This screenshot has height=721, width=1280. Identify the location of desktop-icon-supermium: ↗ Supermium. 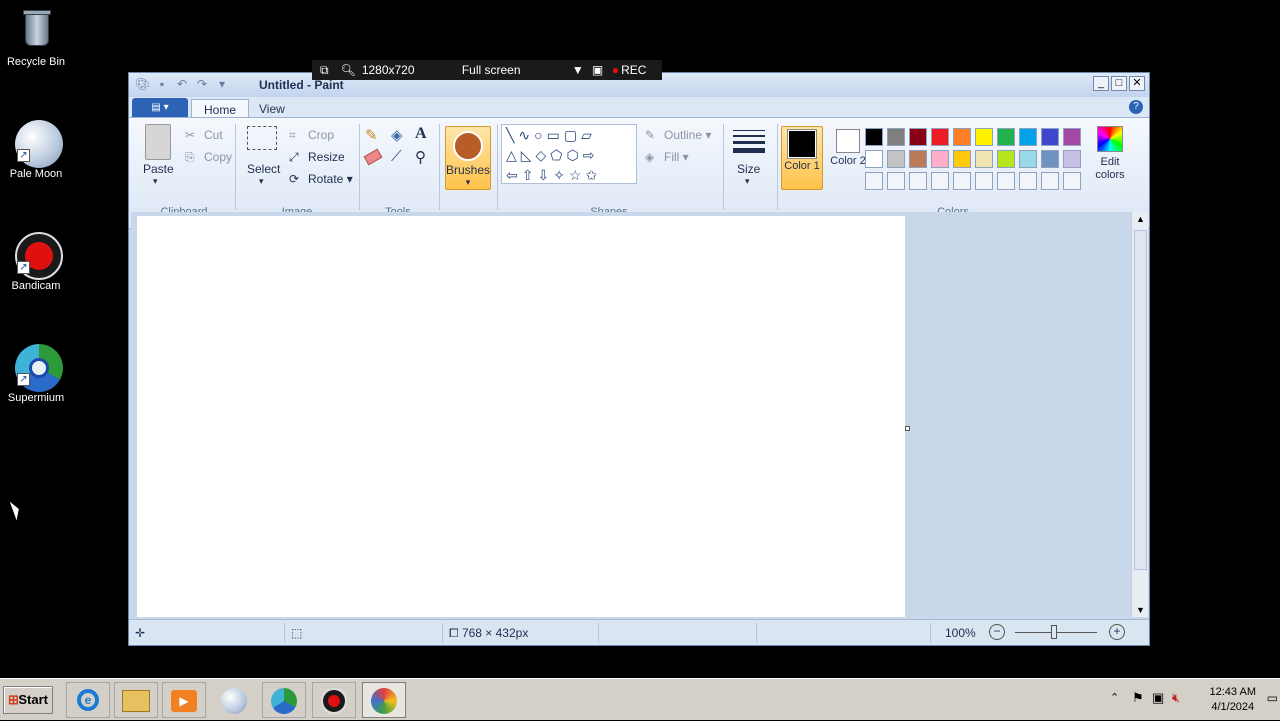
(36, 374).